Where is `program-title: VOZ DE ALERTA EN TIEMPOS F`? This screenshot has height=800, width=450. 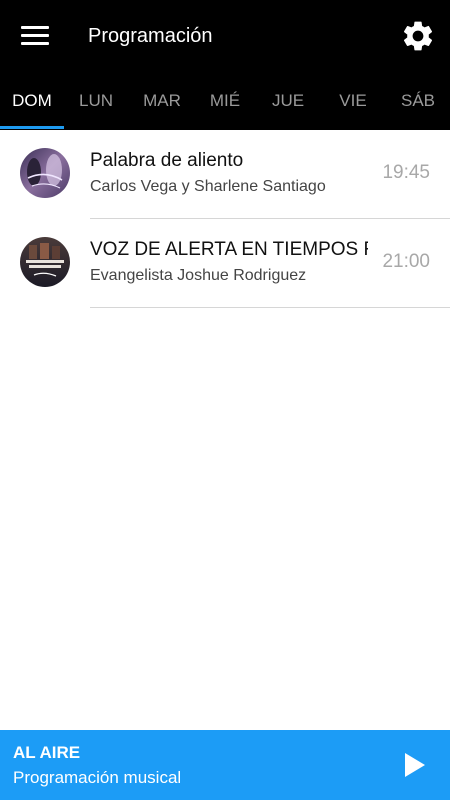
program-title: VOZ DE ALERTA EN TIEMPOS F is located at coordinates (229, 249).